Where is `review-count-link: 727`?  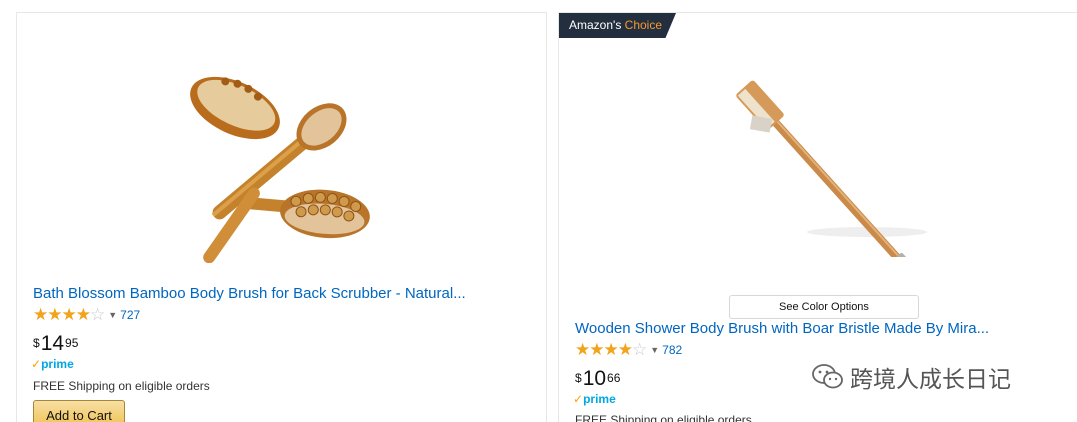
review-count-link: 727 is located at coordinates (130, 315).